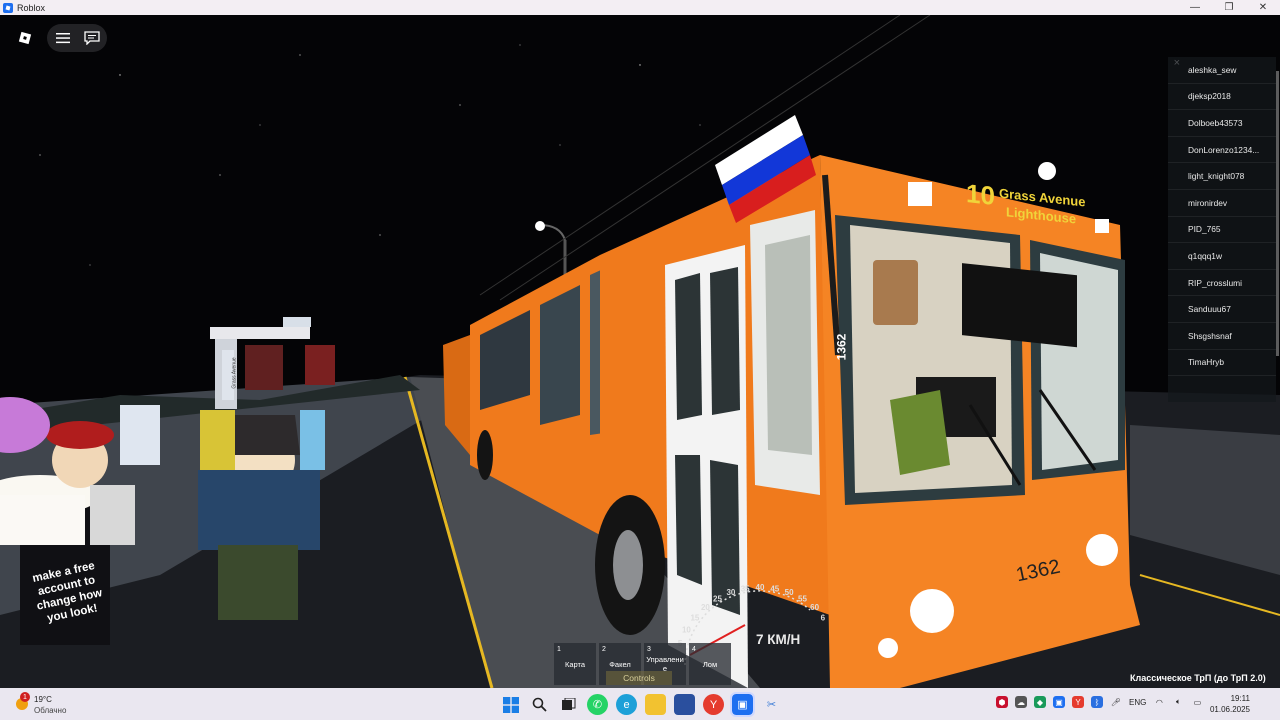 The image size is (1280, 720). I want to click on snipping-tool-icon: ✂, so click(771, 704).